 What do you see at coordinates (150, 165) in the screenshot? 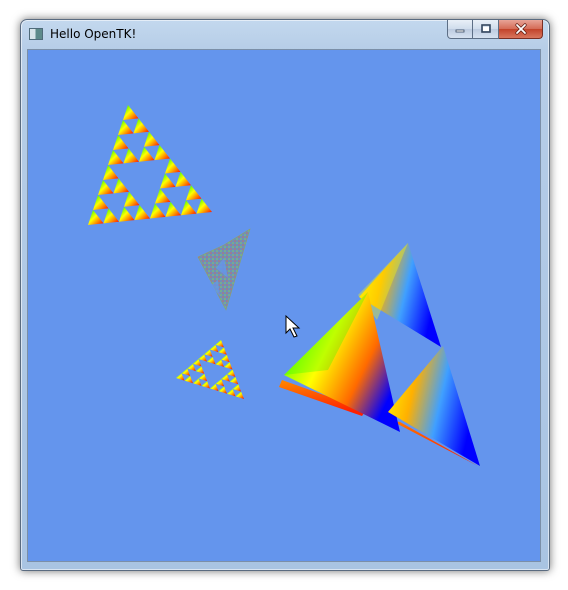
I see `sierpinski-upper-left` at bounding box center [150, 165].